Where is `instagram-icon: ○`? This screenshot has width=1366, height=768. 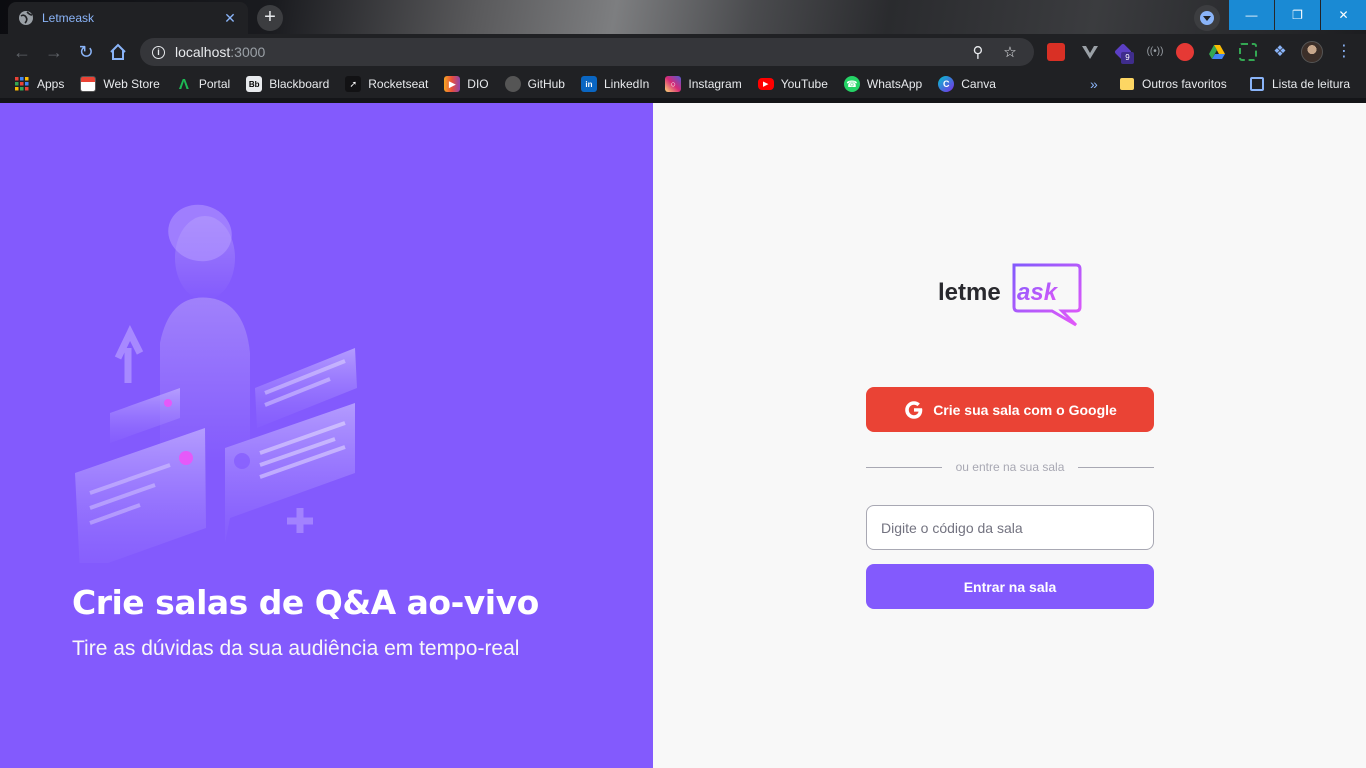 instagram-icon: ○ is located at coordinates (673, 84).